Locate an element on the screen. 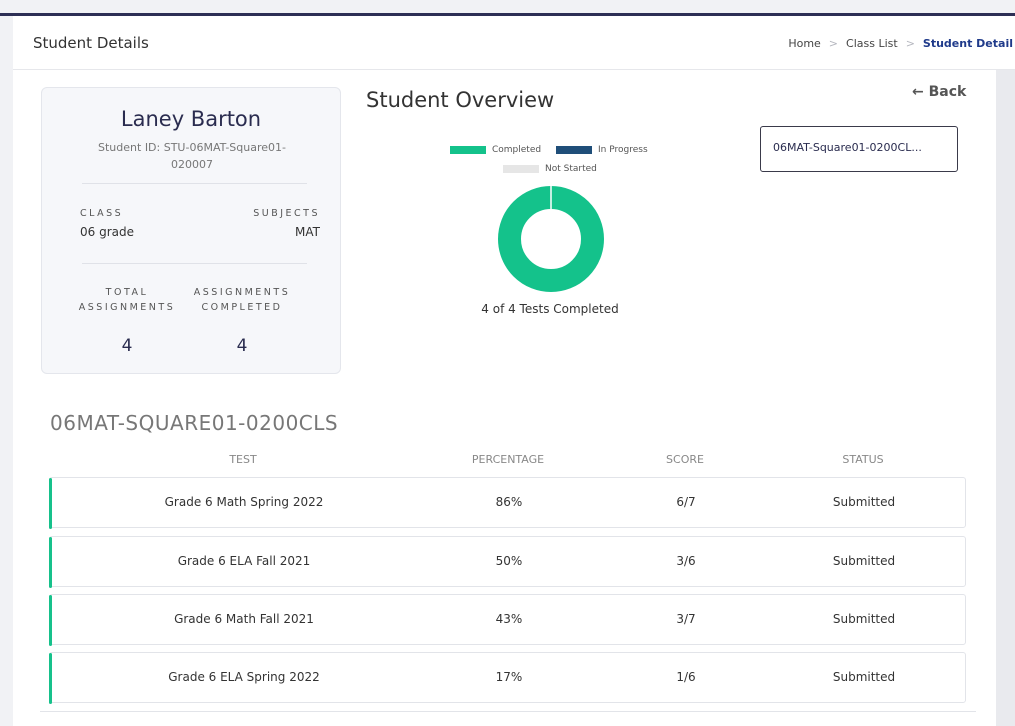  breadcrumb-current: Student Detail is located at coordinates (967, 43).